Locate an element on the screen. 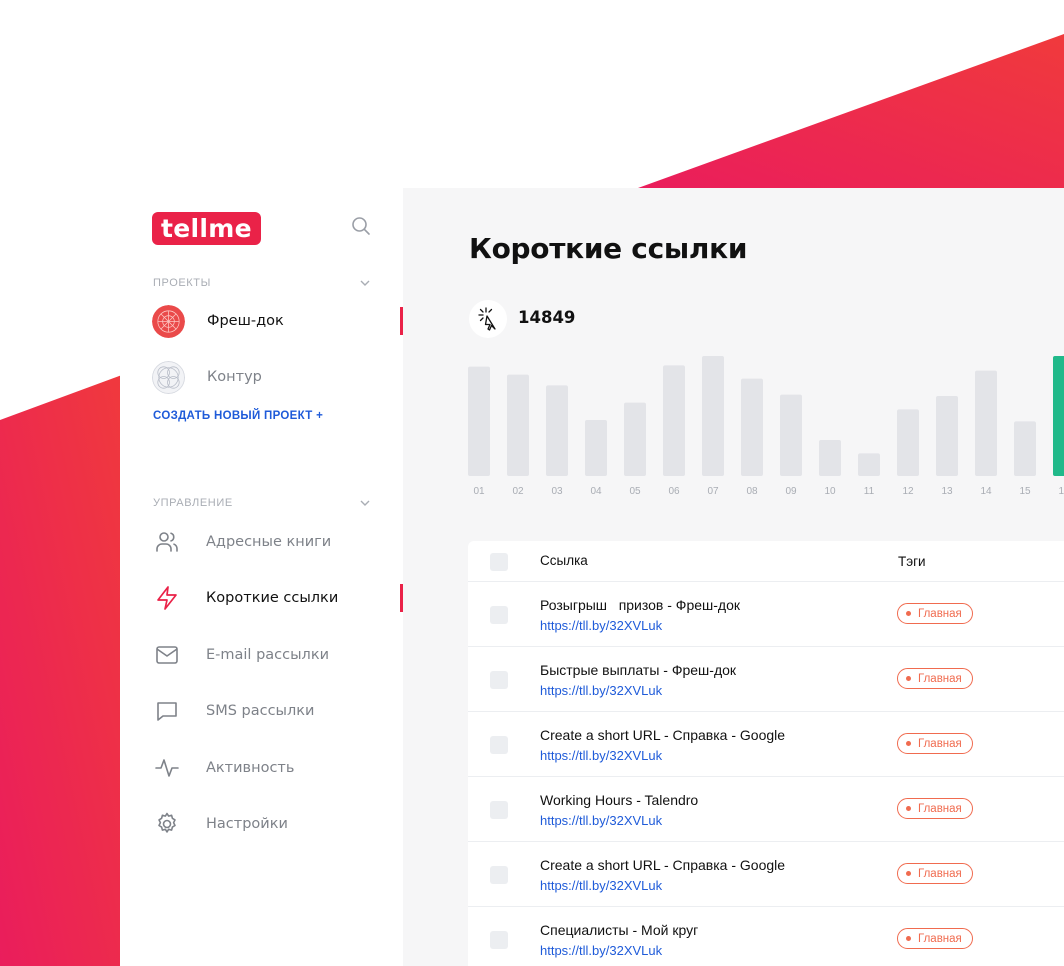 The width and height of the screenshot is (1064, 966). tick-label-05: 05 is located at coordinates (635, 491).